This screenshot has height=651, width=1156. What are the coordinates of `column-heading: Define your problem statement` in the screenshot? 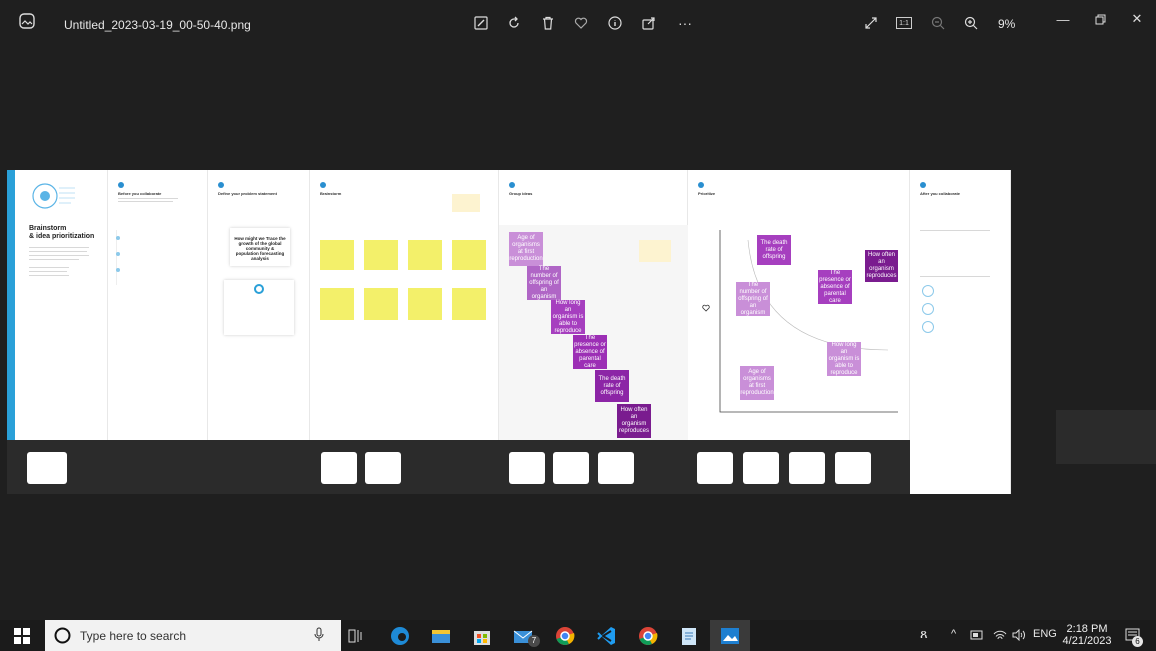 It's located at (247, 193).